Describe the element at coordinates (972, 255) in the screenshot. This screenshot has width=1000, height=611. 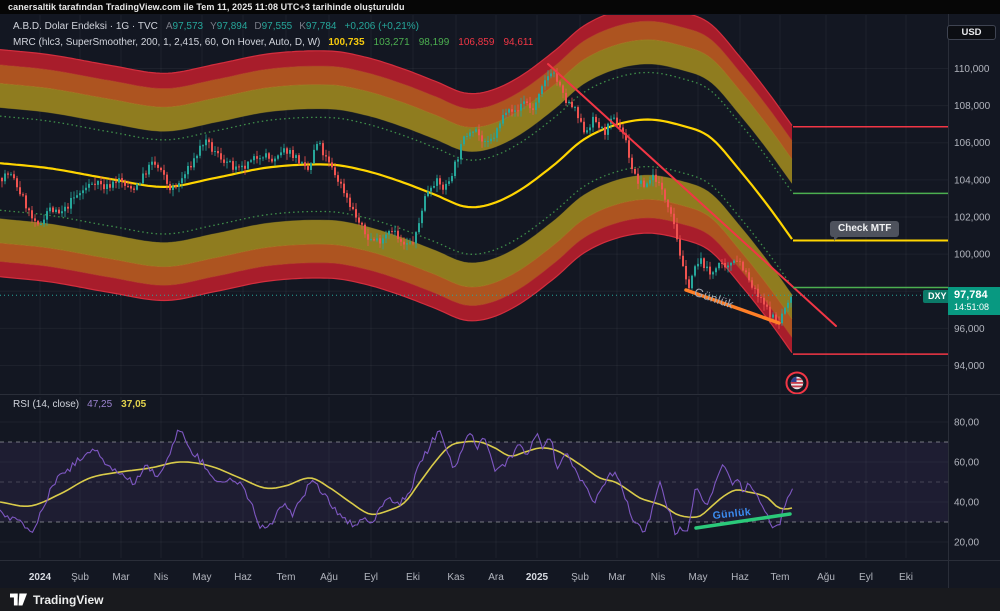
I see `price-tick-label: 100,000` at that location.